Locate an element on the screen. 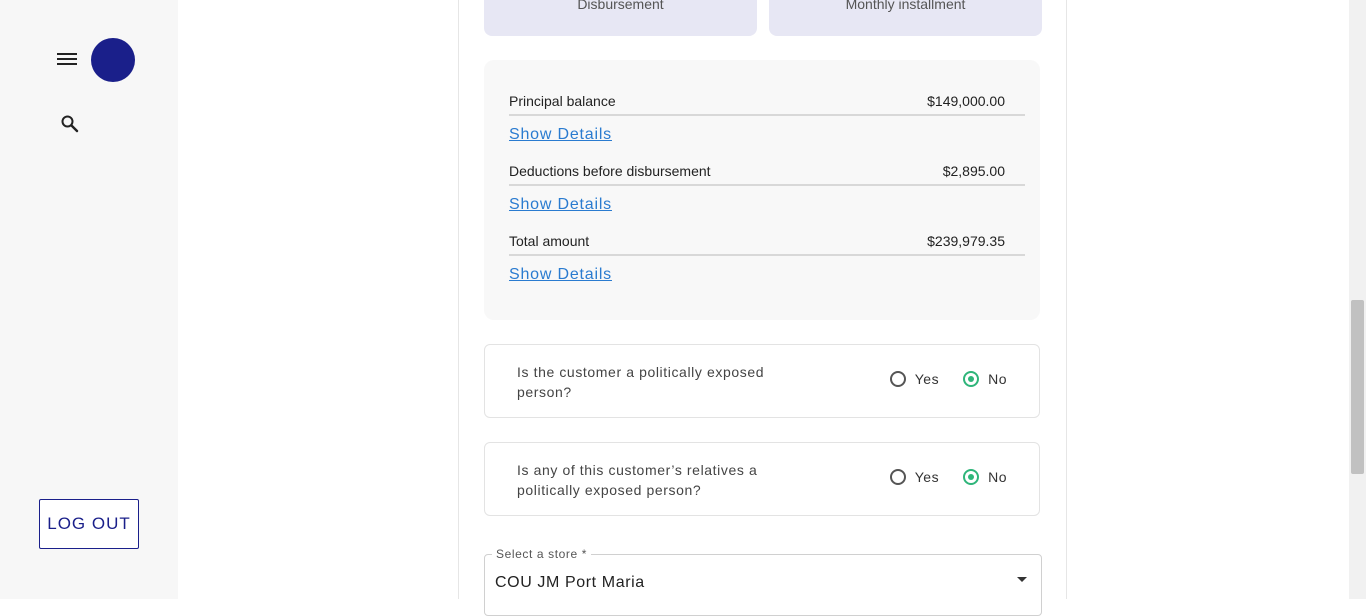 This screenshot has width=1366, height=616. store-select-label: Select a store * is located at coordinates (541, 554).